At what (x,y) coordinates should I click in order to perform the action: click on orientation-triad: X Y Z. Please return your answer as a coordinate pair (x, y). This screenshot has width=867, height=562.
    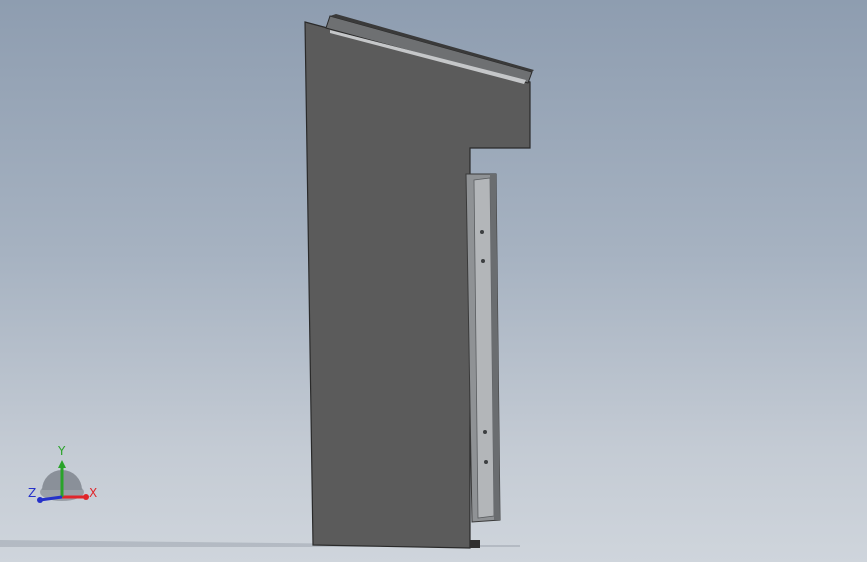
    Looking at the image, I should click on (62, 473).